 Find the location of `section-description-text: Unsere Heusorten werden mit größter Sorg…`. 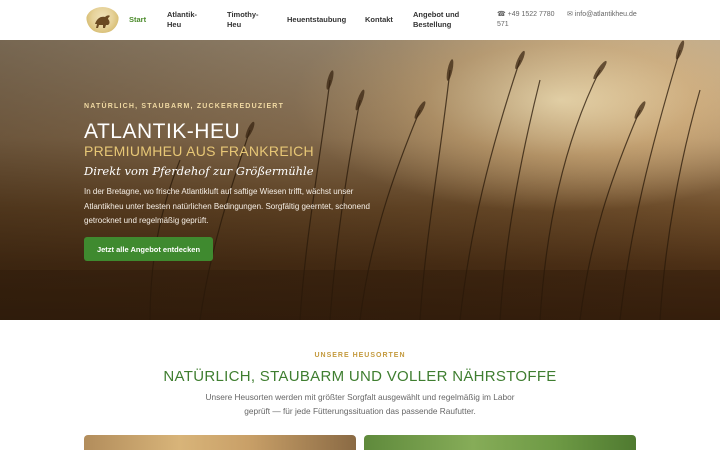

section-description-text: Unsere Heusorten werden mit größter Sorg… is located at coordinates (360, 404).